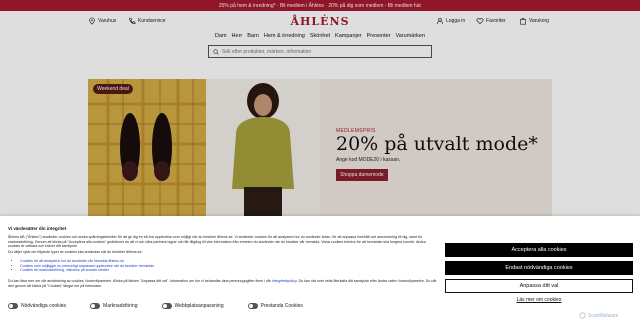 The image size is (640, 331). I want to click on cart-label: Varukorg, so click(539, 21).